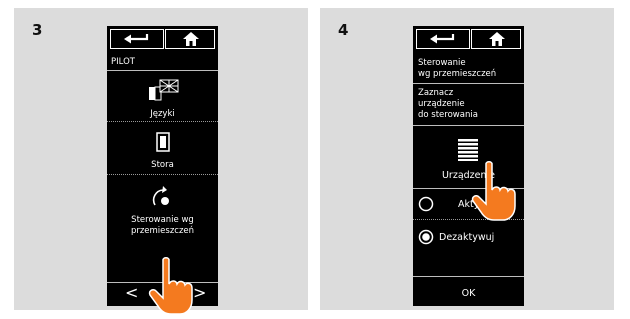  Describe the element at coordinates (426, 204) in the screenshot. I see `radio-unselected-icon` at that location.